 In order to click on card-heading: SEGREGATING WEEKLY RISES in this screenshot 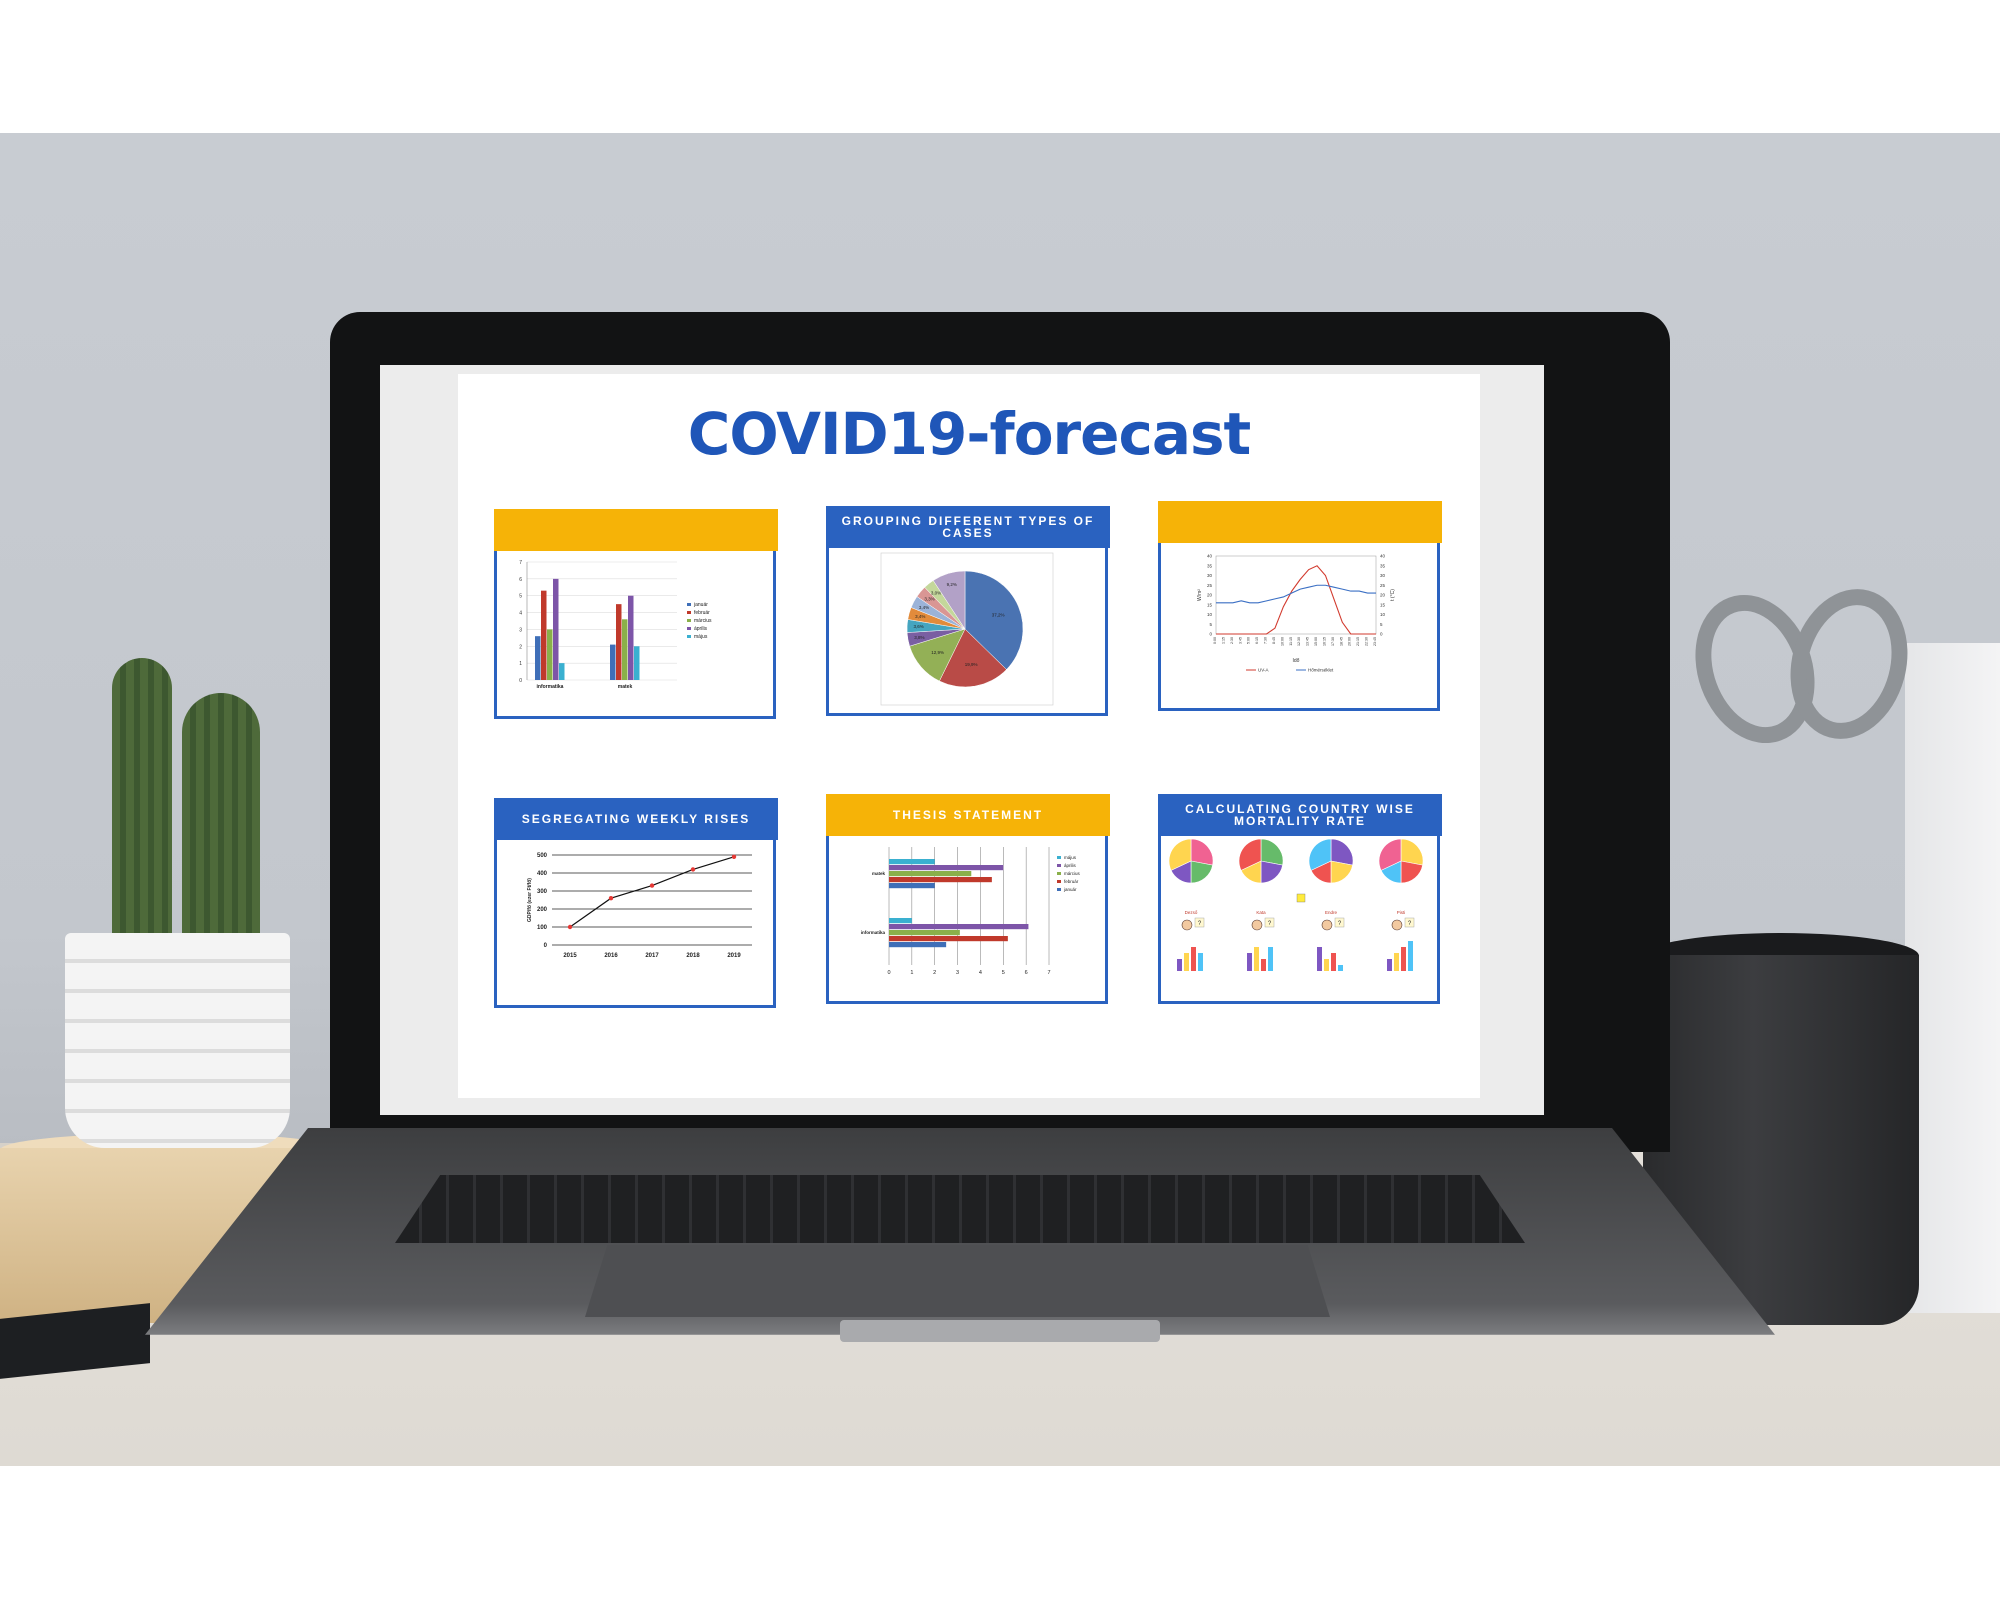, I will do `click(636, 819)`.